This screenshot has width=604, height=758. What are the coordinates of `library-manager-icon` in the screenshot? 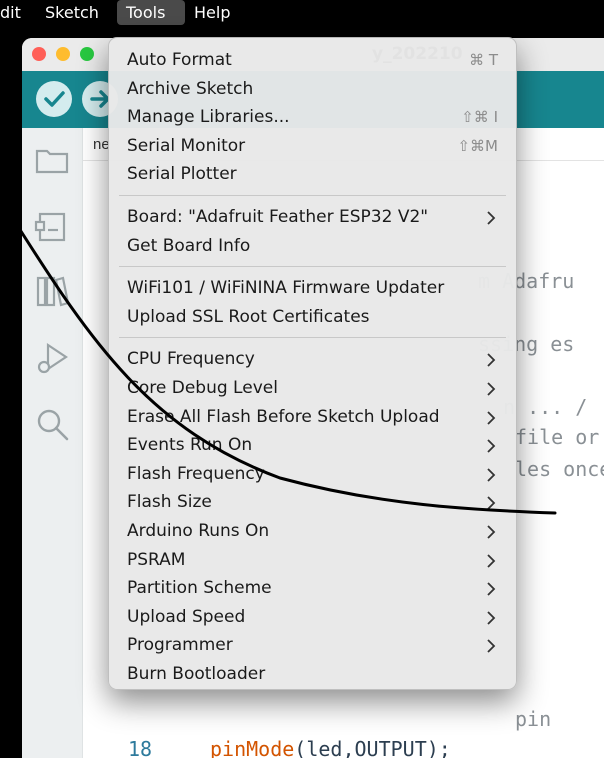 It's located at (52, 291).